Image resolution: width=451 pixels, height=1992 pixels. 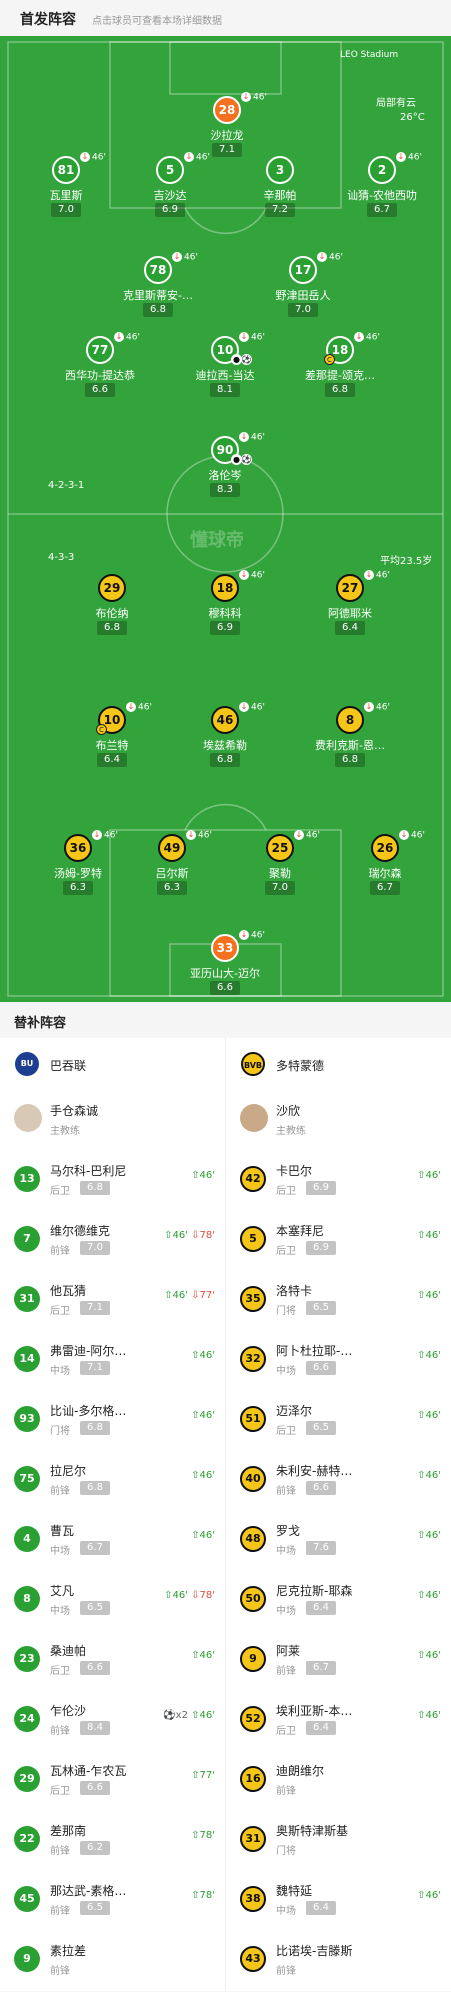 I want to click on bench-player-row: 48 罗戈 中场 7.6 ⇧46', so click(x=338, y=1542).